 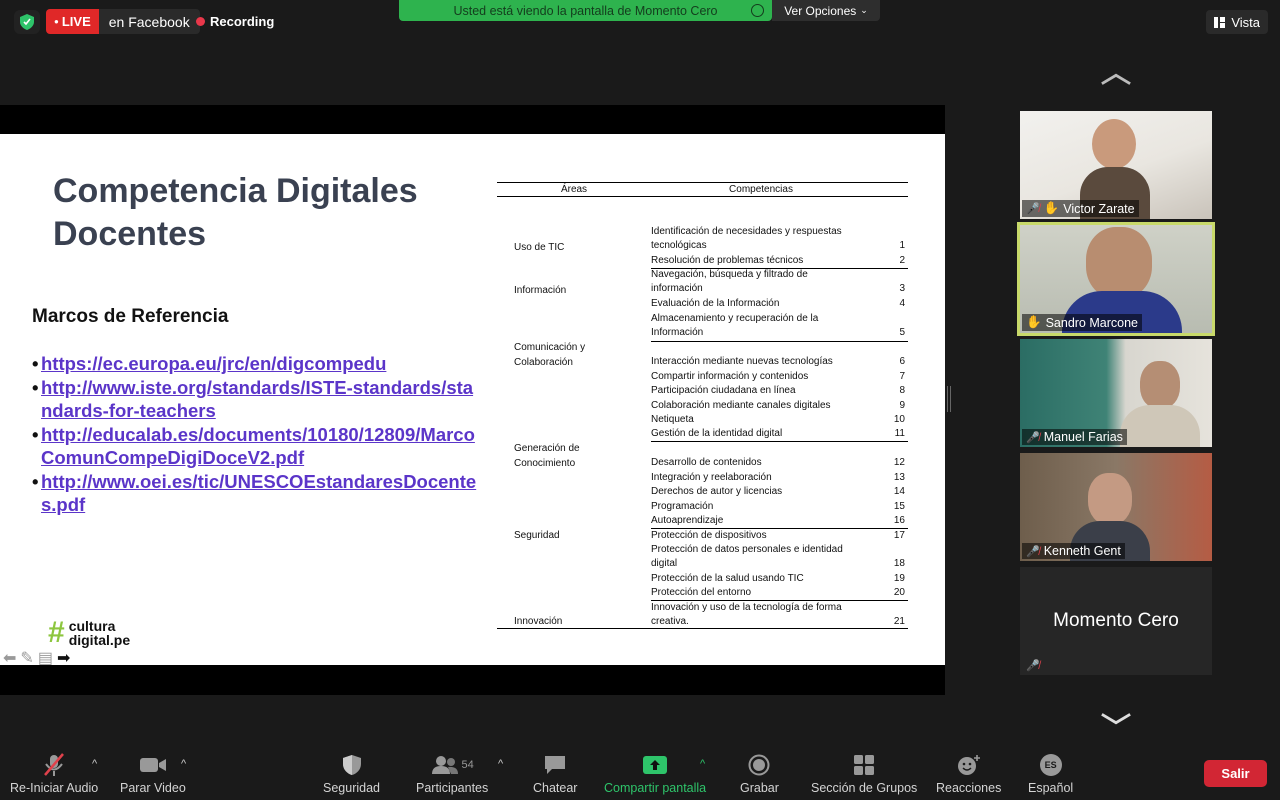 I want to click on share-screen-label: Compartir pantalla, so click(x=655, y=788).